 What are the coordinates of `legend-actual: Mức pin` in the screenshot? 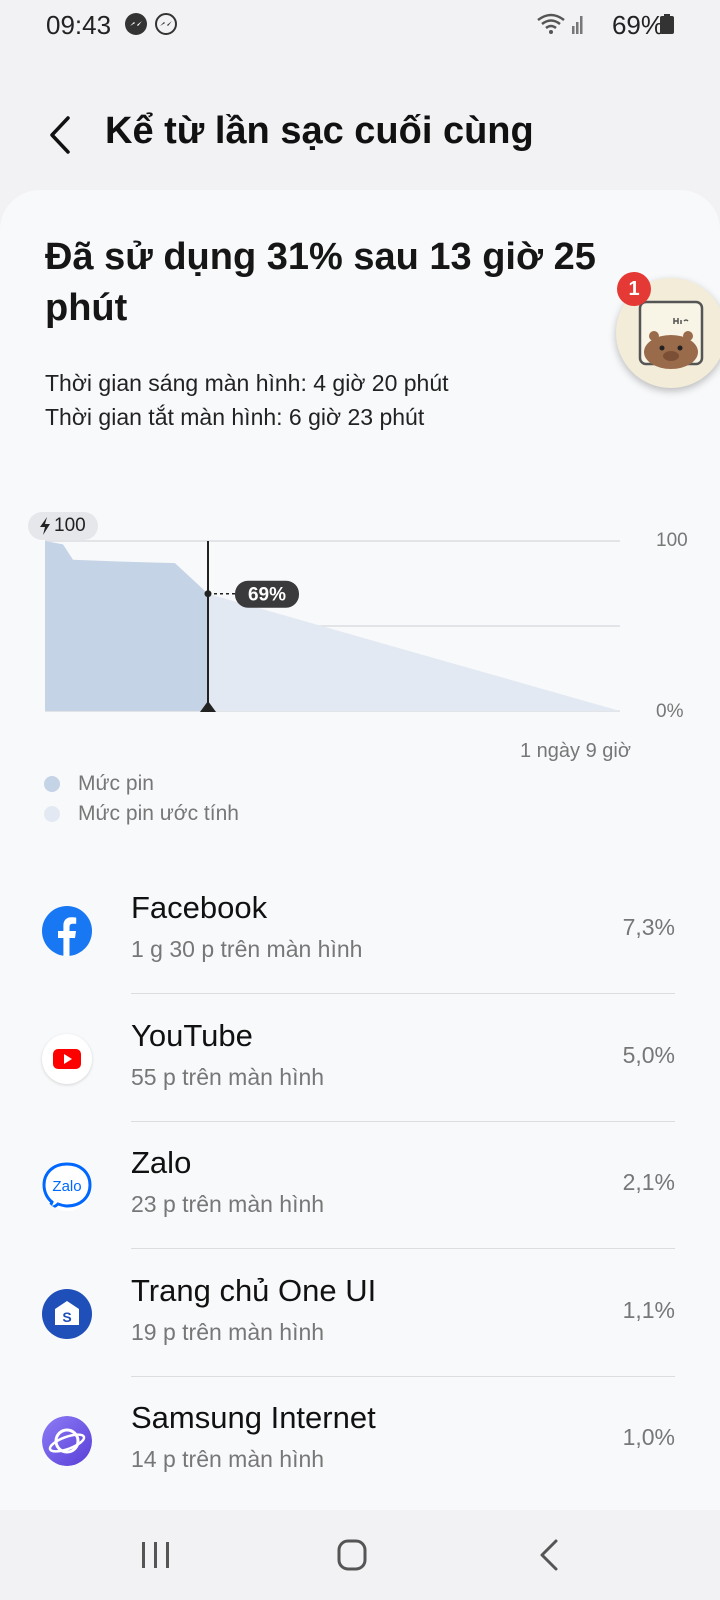 It's located at (99, 784).